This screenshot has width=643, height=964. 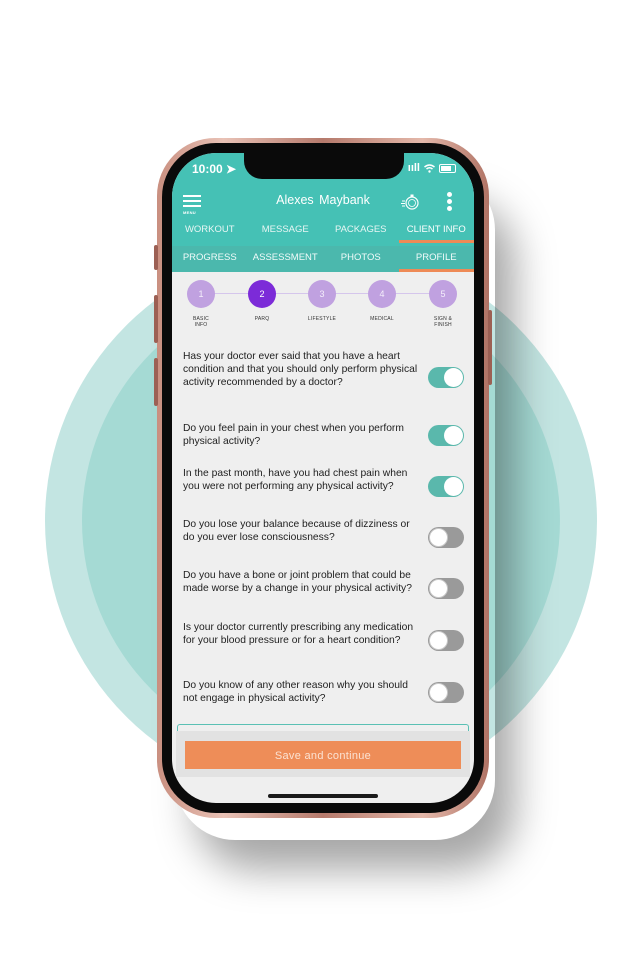 I want to click on step-number: 5, so click(x=443, y=294).